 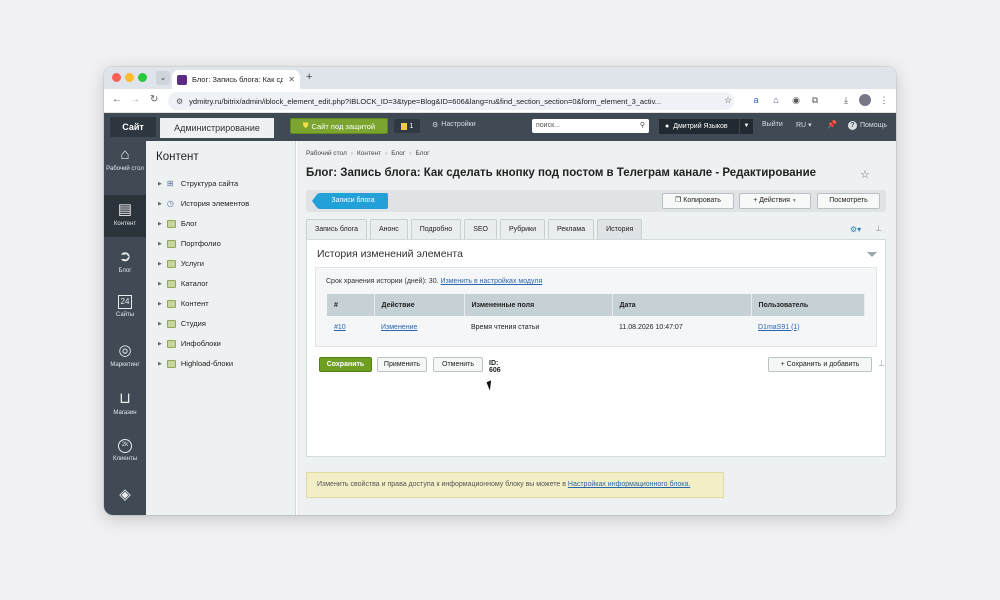 What do you see at coordinates (756, 100) in the screenshot?
I see `translate-extension-icon: a` at bounding box center [756, 100].